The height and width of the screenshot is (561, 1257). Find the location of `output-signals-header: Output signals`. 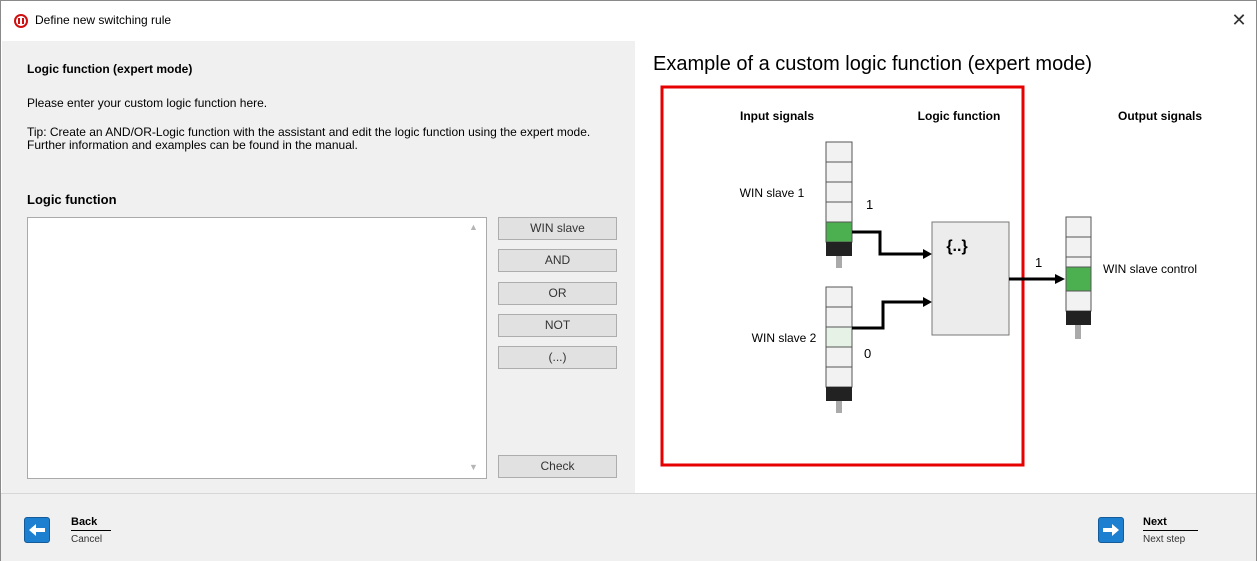

output-signals-header: Output signals is located at coordinates (1160, 116).